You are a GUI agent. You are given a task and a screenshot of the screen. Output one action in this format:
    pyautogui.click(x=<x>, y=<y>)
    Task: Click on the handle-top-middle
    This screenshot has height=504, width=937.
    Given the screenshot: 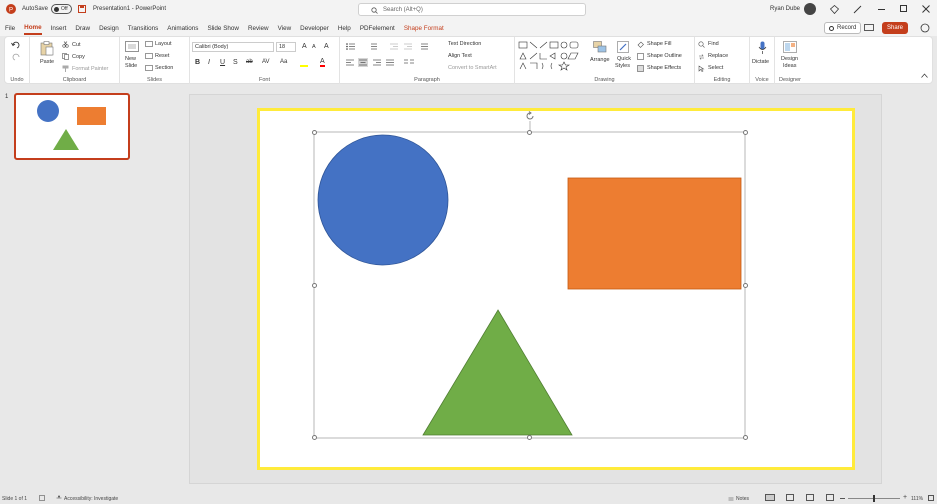 What is the action you would take?
    pyautogui.click(x=529, y=132)
    